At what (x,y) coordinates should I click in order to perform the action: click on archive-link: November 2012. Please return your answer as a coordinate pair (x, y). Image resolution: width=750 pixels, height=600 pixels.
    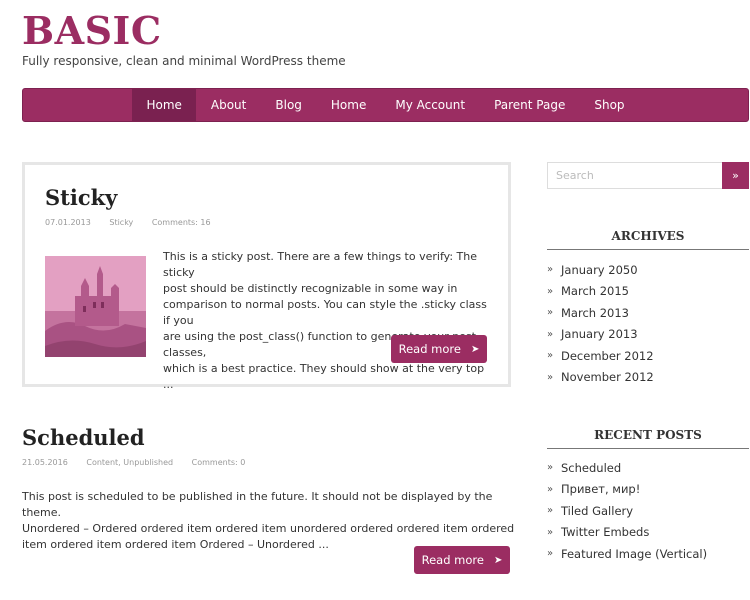
    Looking at the image, I should click on (607, 377).